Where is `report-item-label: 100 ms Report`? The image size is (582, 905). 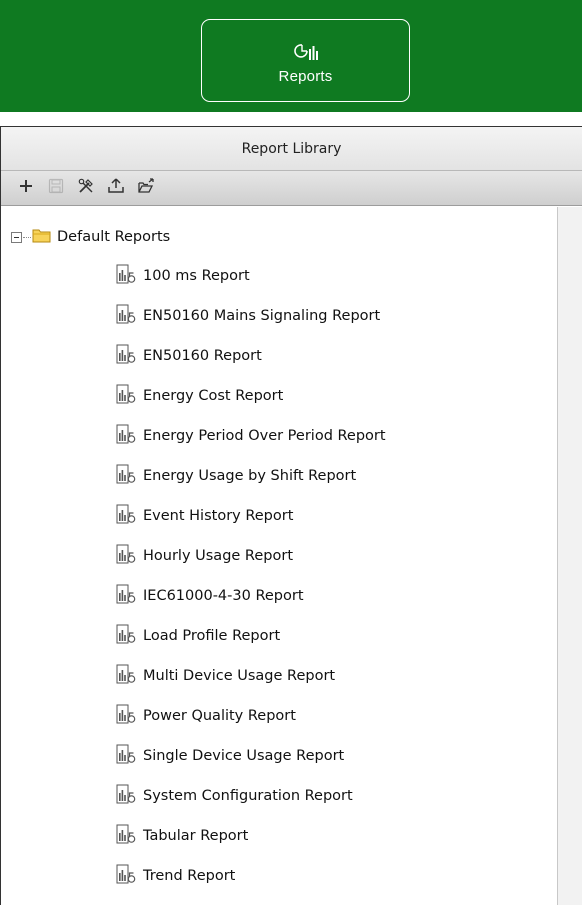
report-item-label: 100 ms Report is located at coordinates (196, 276).